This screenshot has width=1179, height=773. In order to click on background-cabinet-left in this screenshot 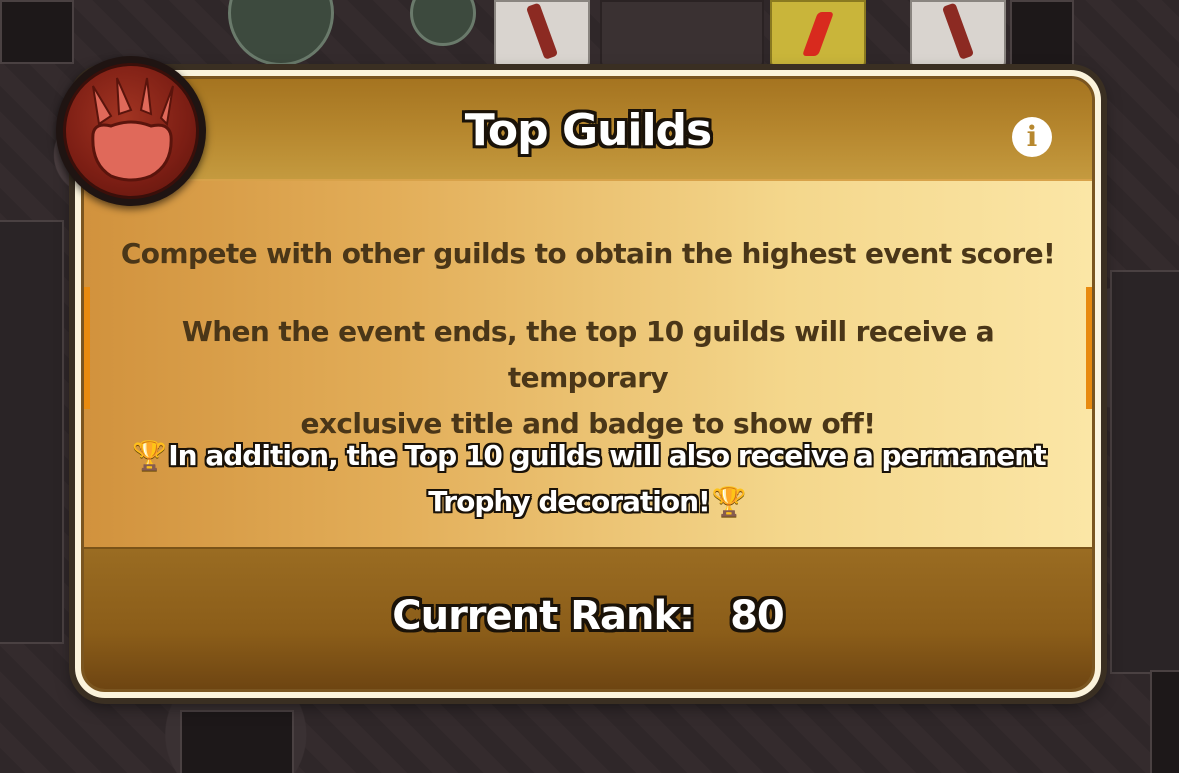, I will do `click(32, 432)`.